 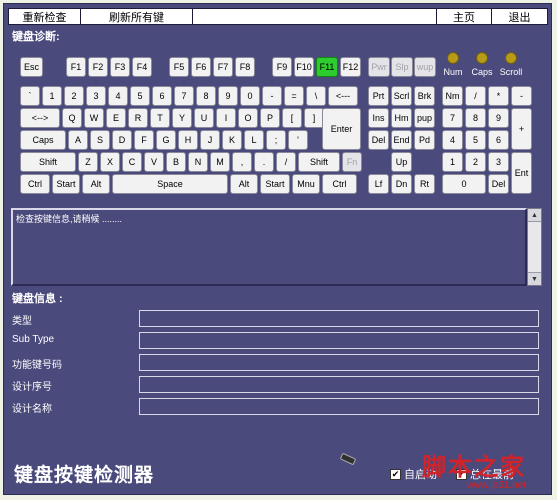 What do you see at coordinates (327, 67) in the screenshot?
I see `key-f11: F11` at bounding box center [327, 67].